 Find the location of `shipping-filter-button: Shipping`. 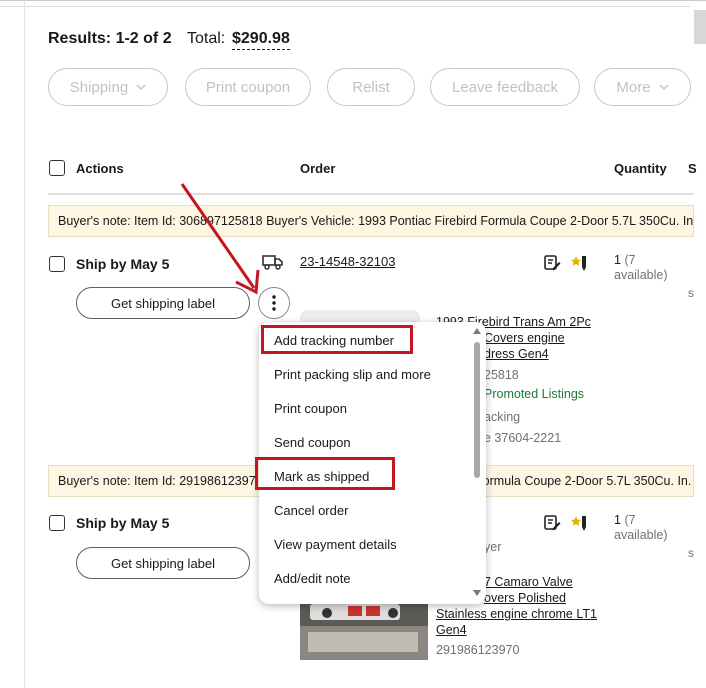

shipping-filter-button: Shipping is located at coordinates (108, 87).